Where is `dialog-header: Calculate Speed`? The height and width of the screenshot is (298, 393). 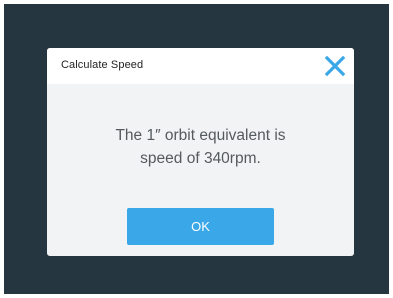
dialog-header: Calculate Speed is located at coordinates (200, 66).